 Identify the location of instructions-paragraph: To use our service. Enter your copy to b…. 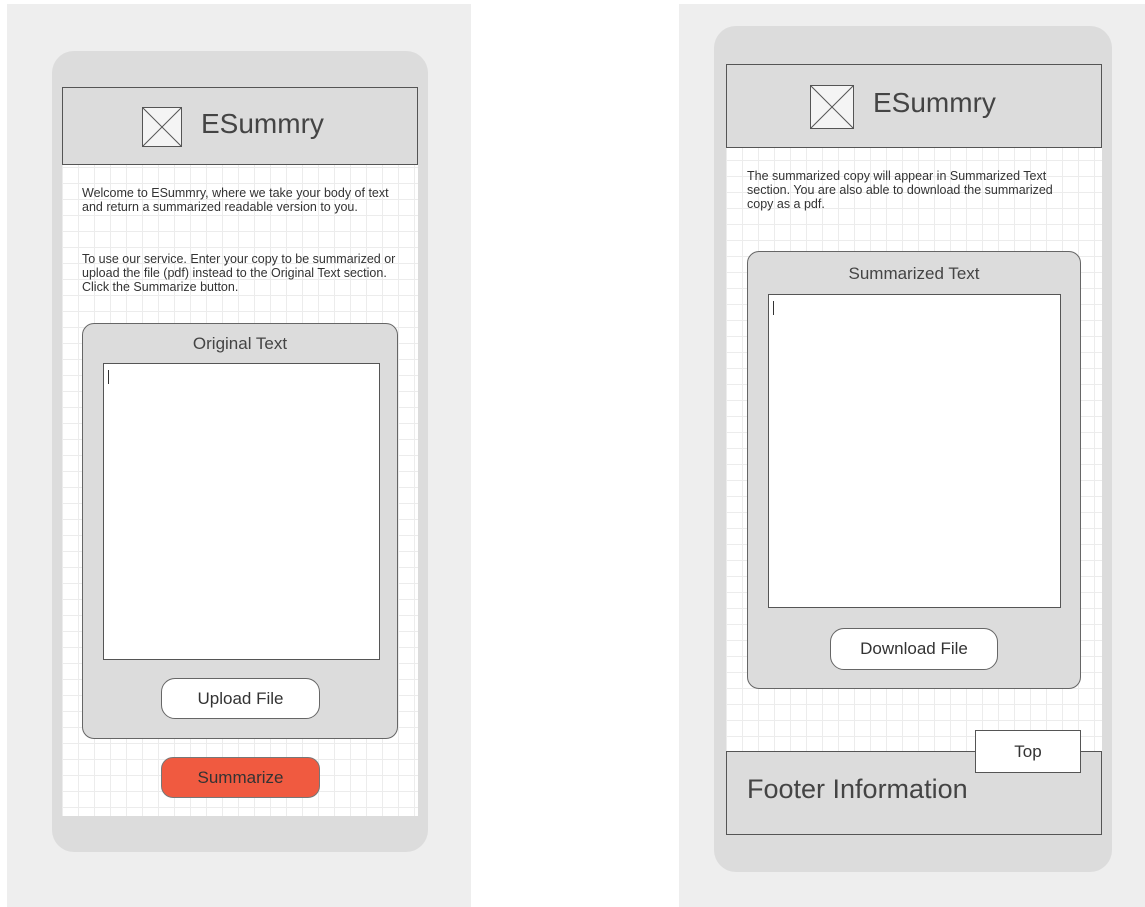
(239, 273).